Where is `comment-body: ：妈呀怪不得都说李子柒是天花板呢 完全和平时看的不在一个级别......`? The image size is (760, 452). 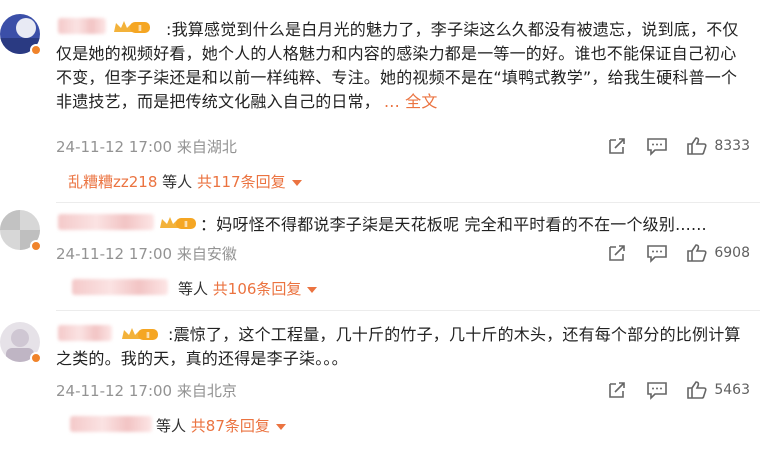 comment-body: ：妈呀怪不得都说李子柒是天花板呢 完全和平时看的不在一个级别...... is located at coordinates (453, 224).